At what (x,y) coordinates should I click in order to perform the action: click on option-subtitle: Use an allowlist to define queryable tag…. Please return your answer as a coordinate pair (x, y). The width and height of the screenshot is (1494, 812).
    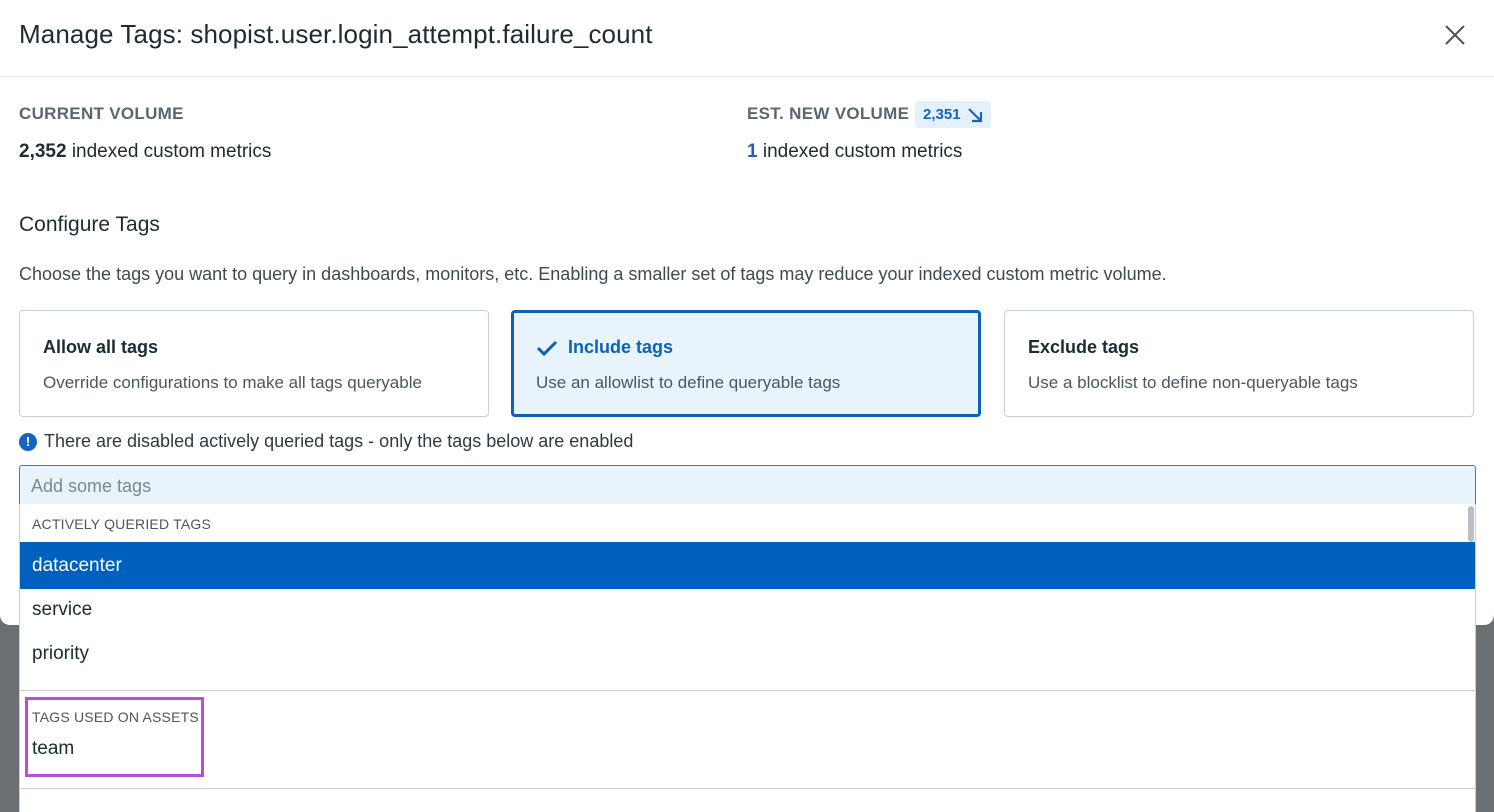
    Looking at the image, I should click on (688, 382).